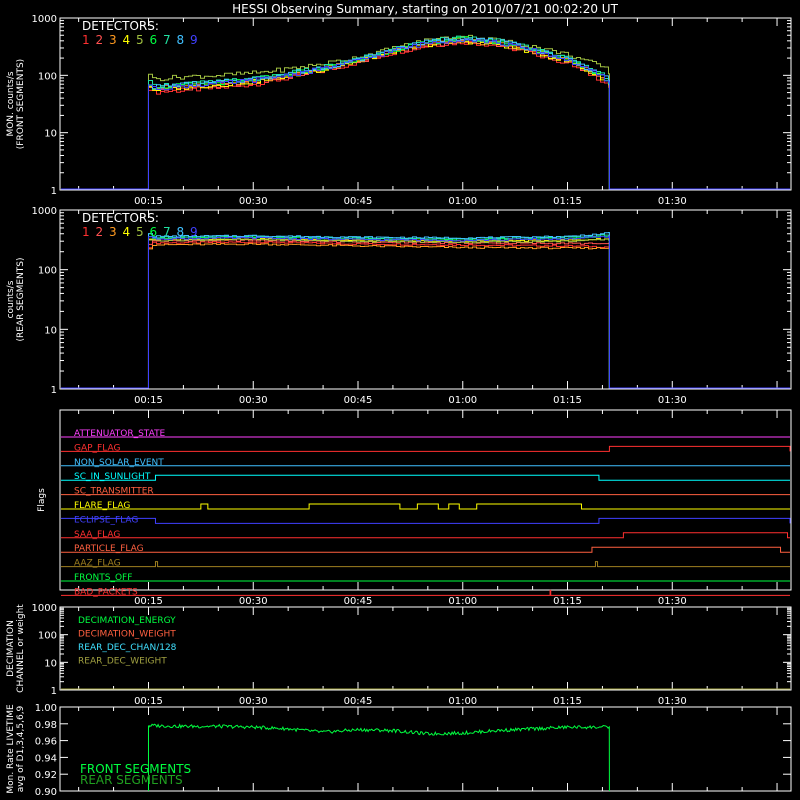 Image resolution: width=800 pixels, height=800 pixels. I want to click on flag-label-saa-flag: SAA_FLAG, so click(97, 535).